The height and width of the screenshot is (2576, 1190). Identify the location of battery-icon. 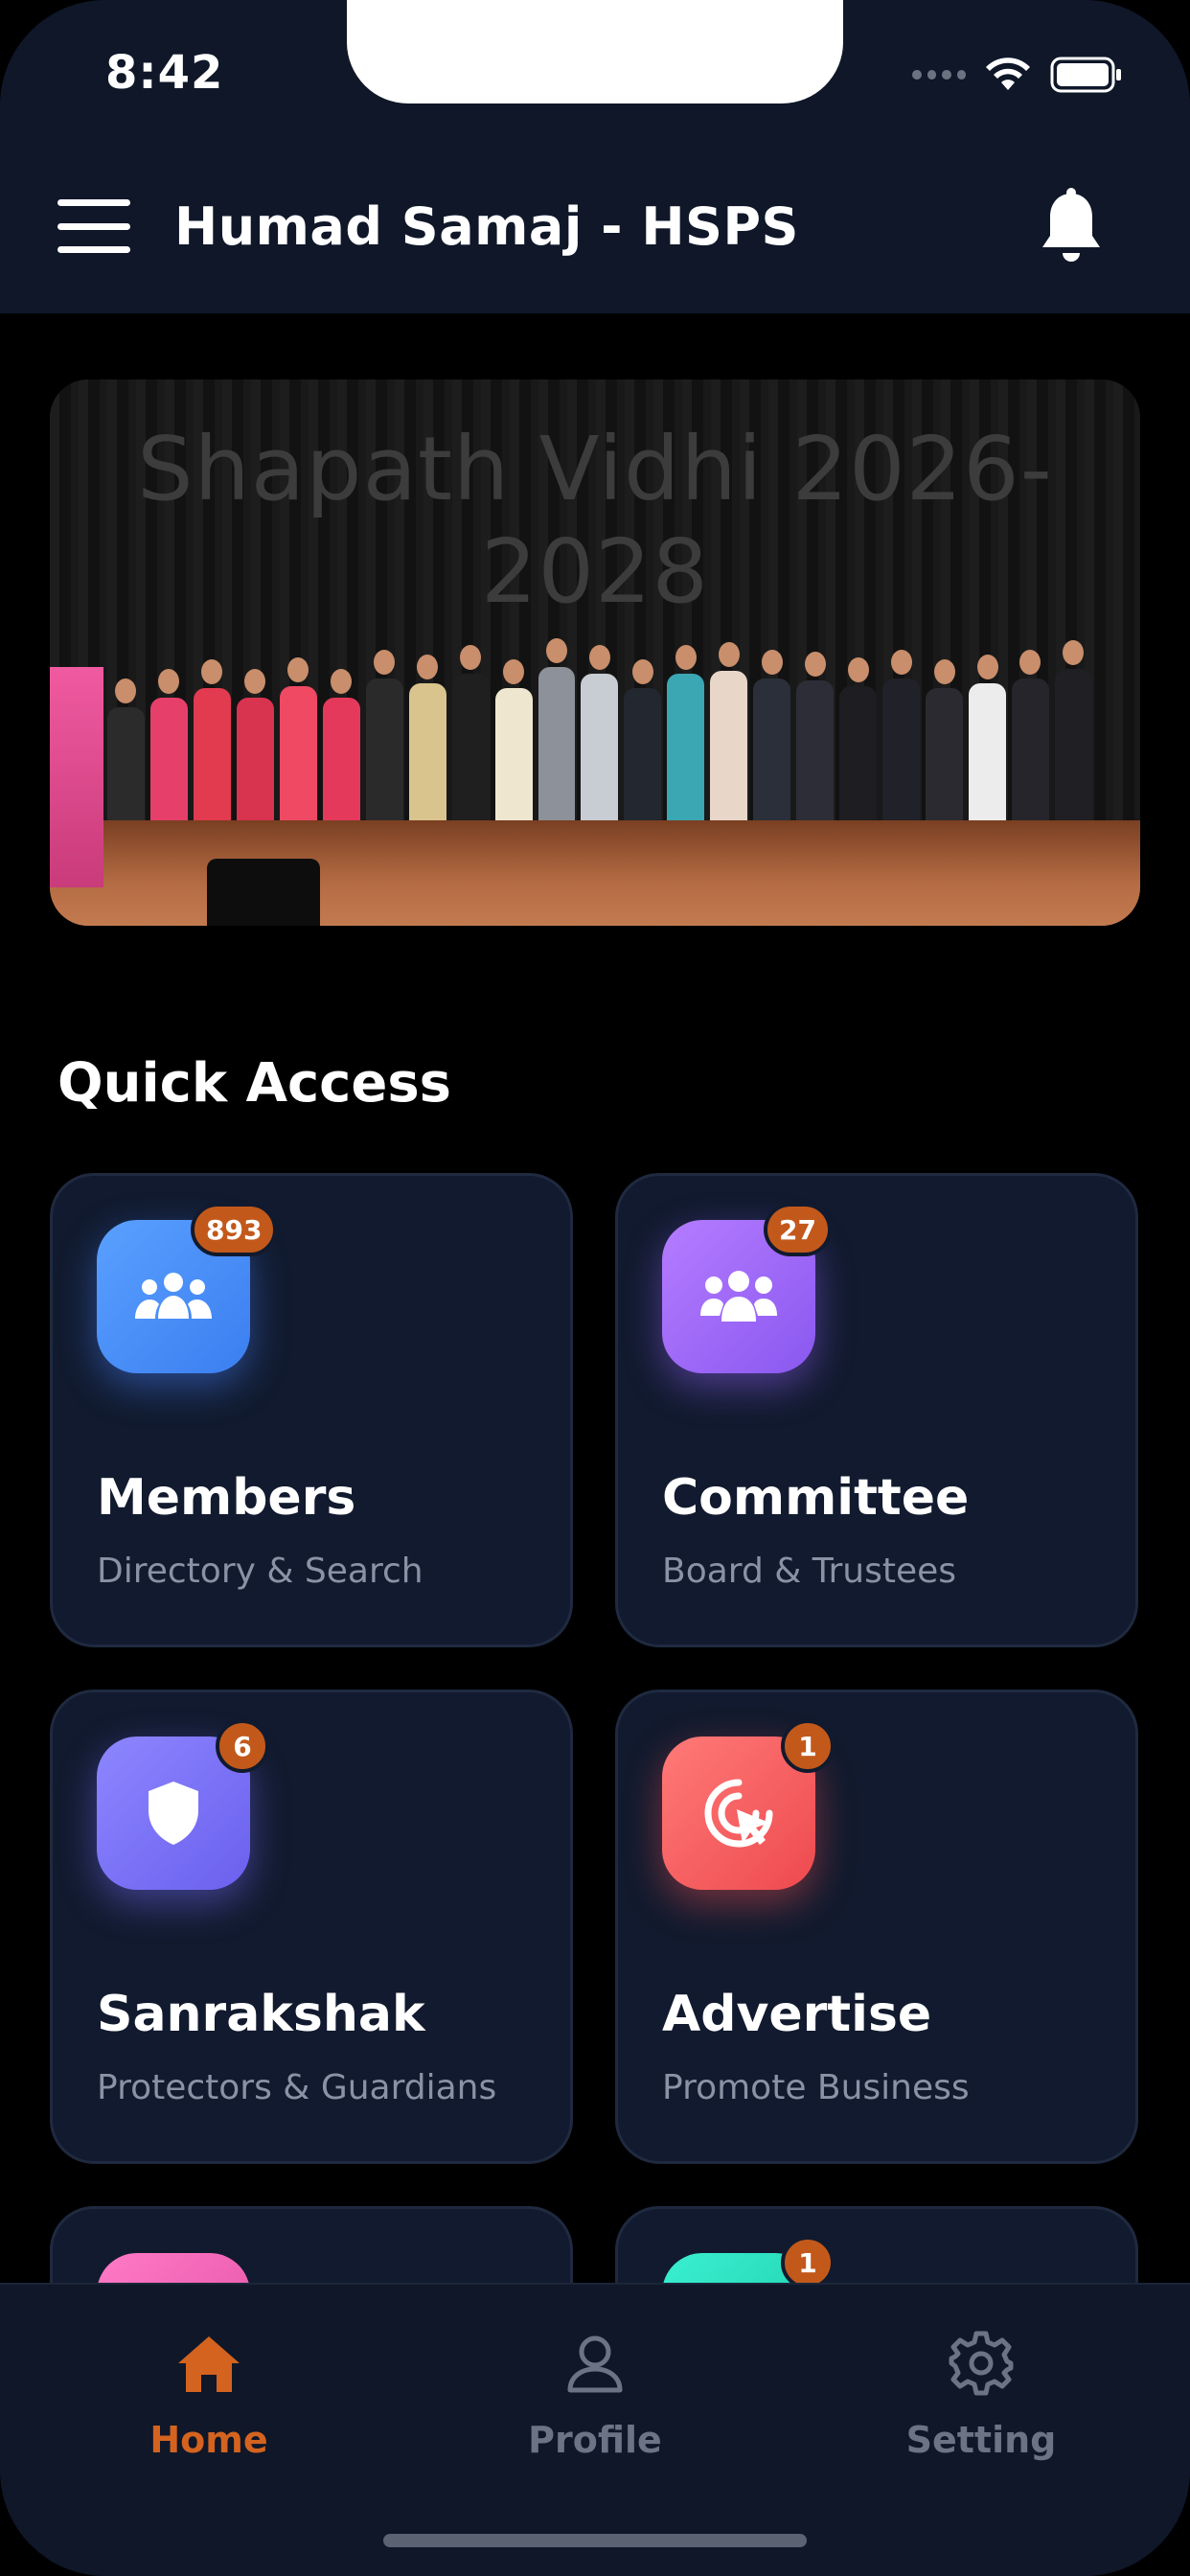
(1087, 75).